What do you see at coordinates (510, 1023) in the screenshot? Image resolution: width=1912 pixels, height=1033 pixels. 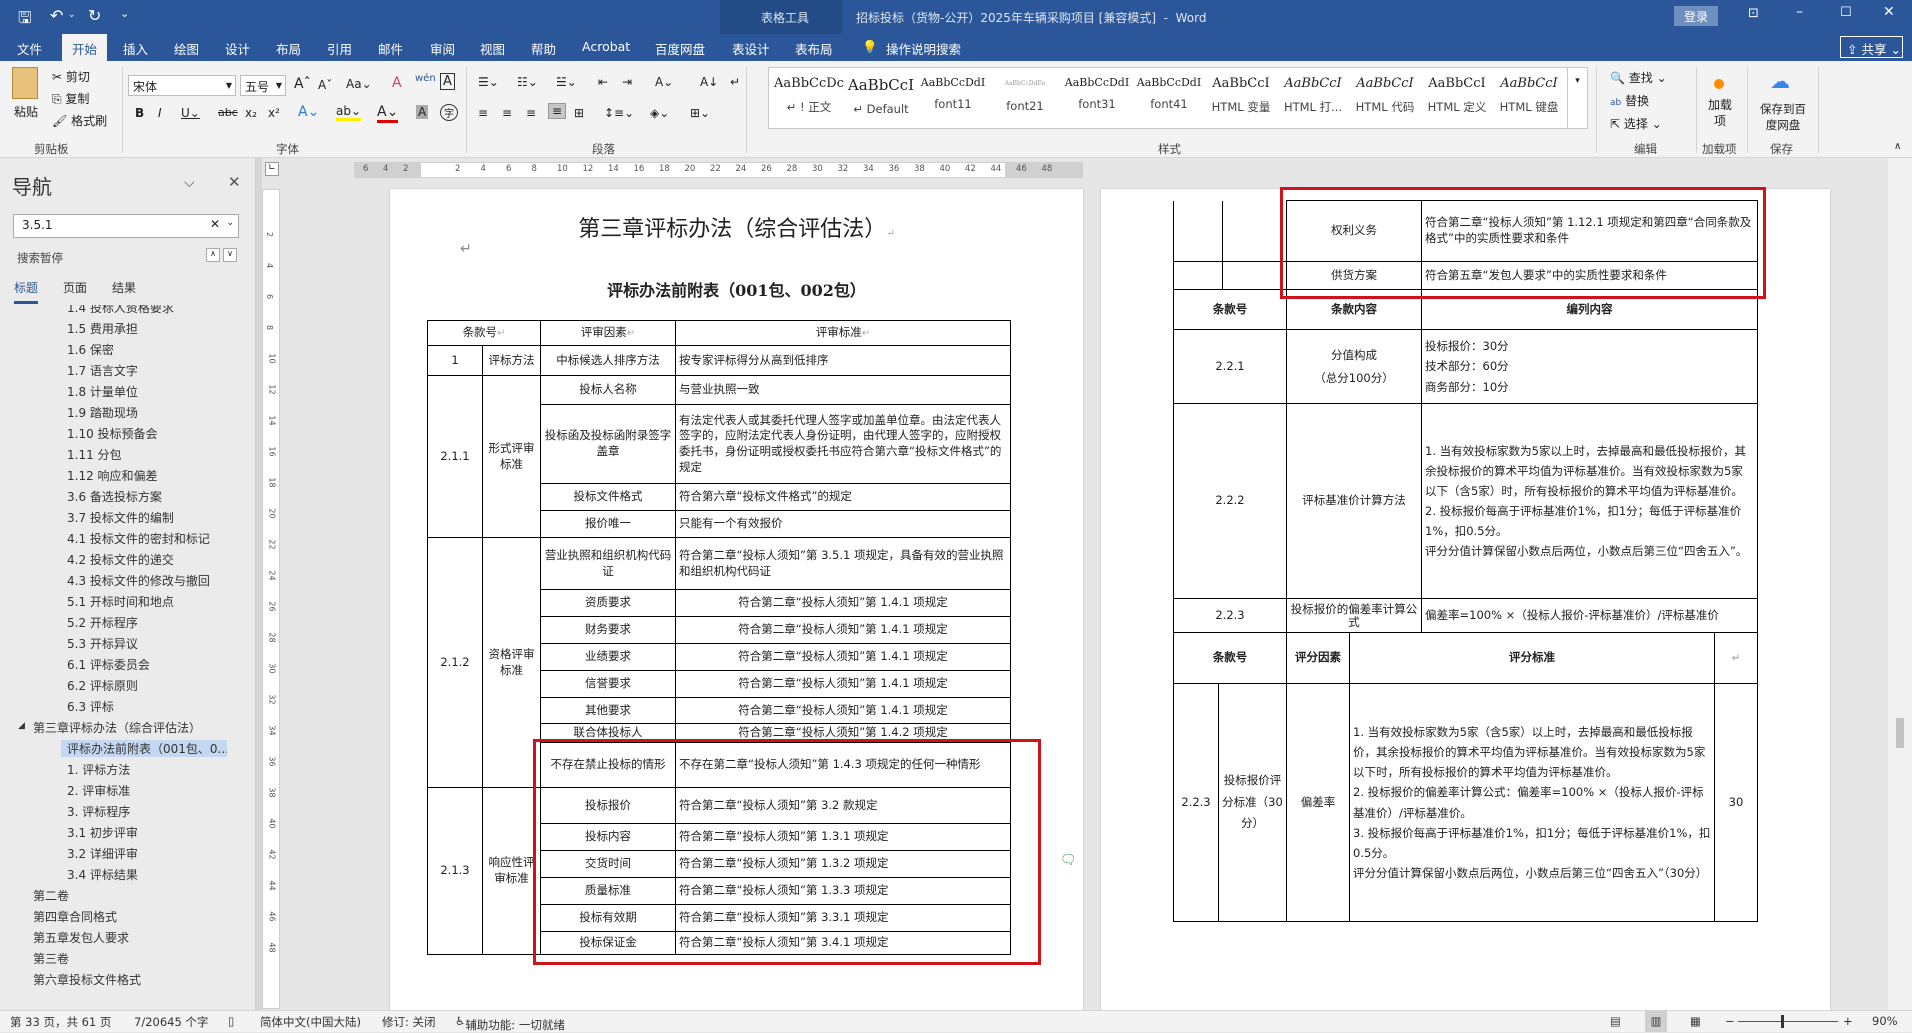 I see `accessibility-status: ♿ 辅助功能: 一切就绪` at bounding box center [510, 1023].